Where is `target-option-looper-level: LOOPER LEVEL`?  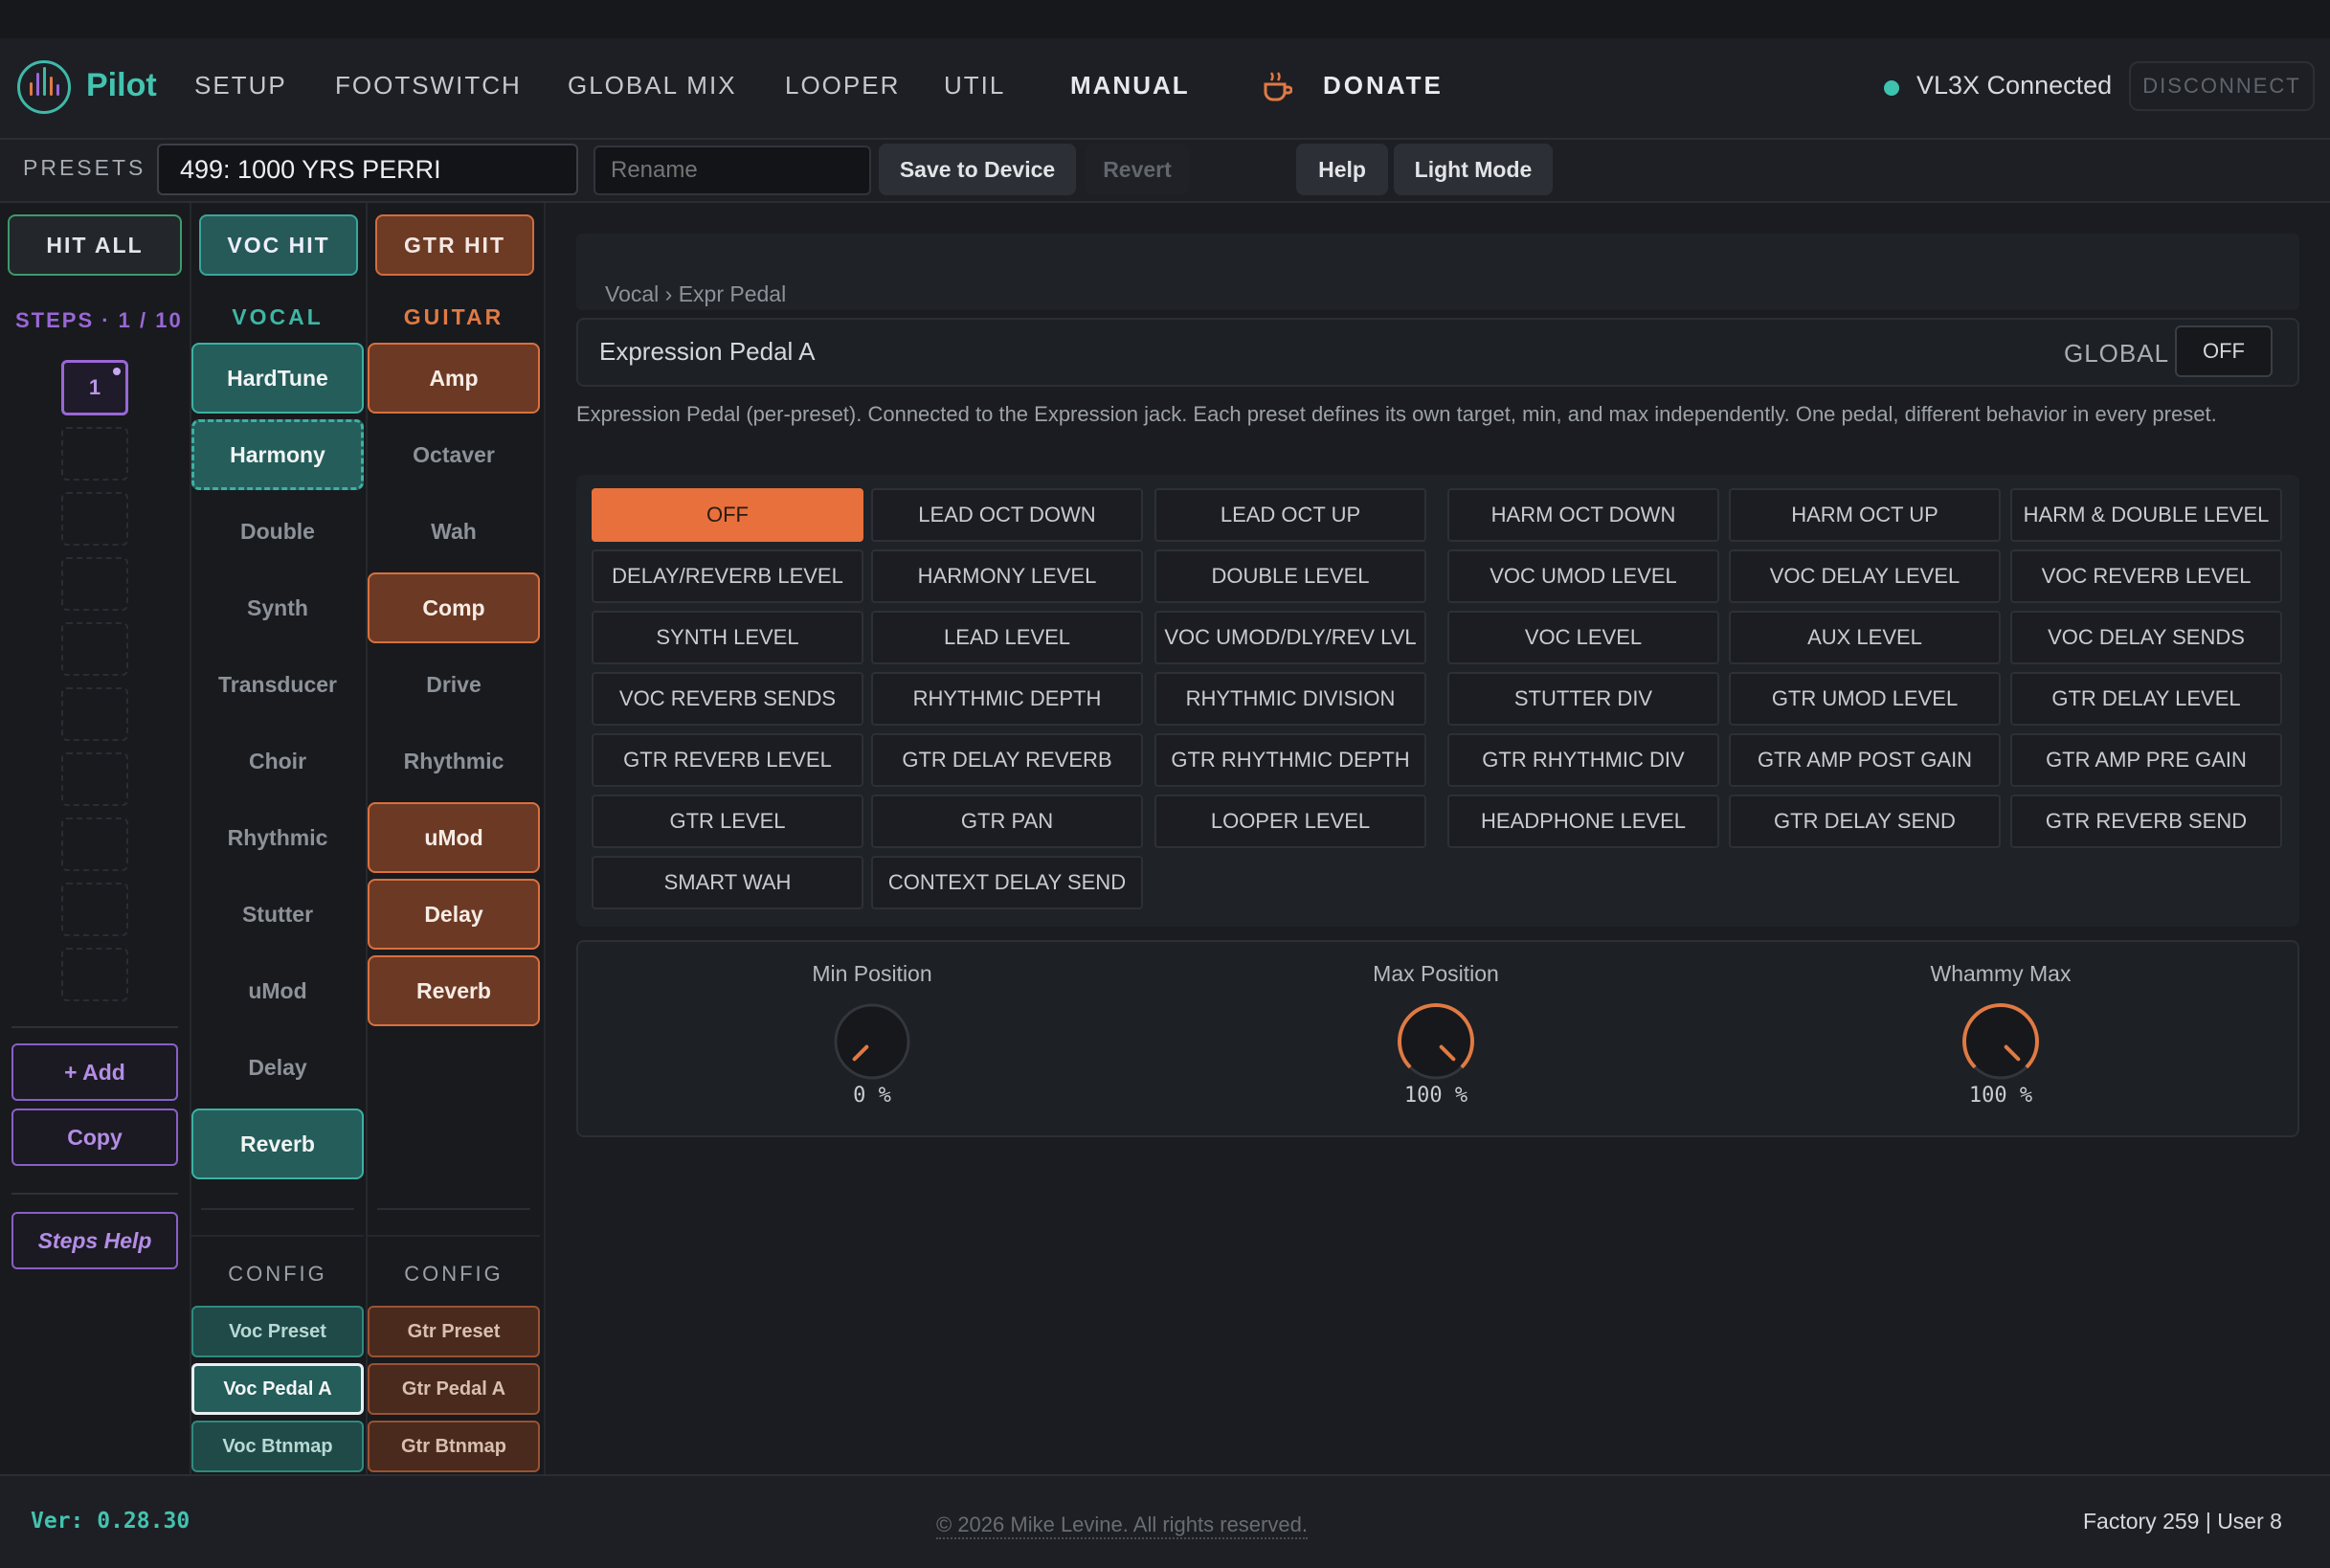 target-option-looper-level: LOOPER LEVEL is located at coordinates (1290, 822).